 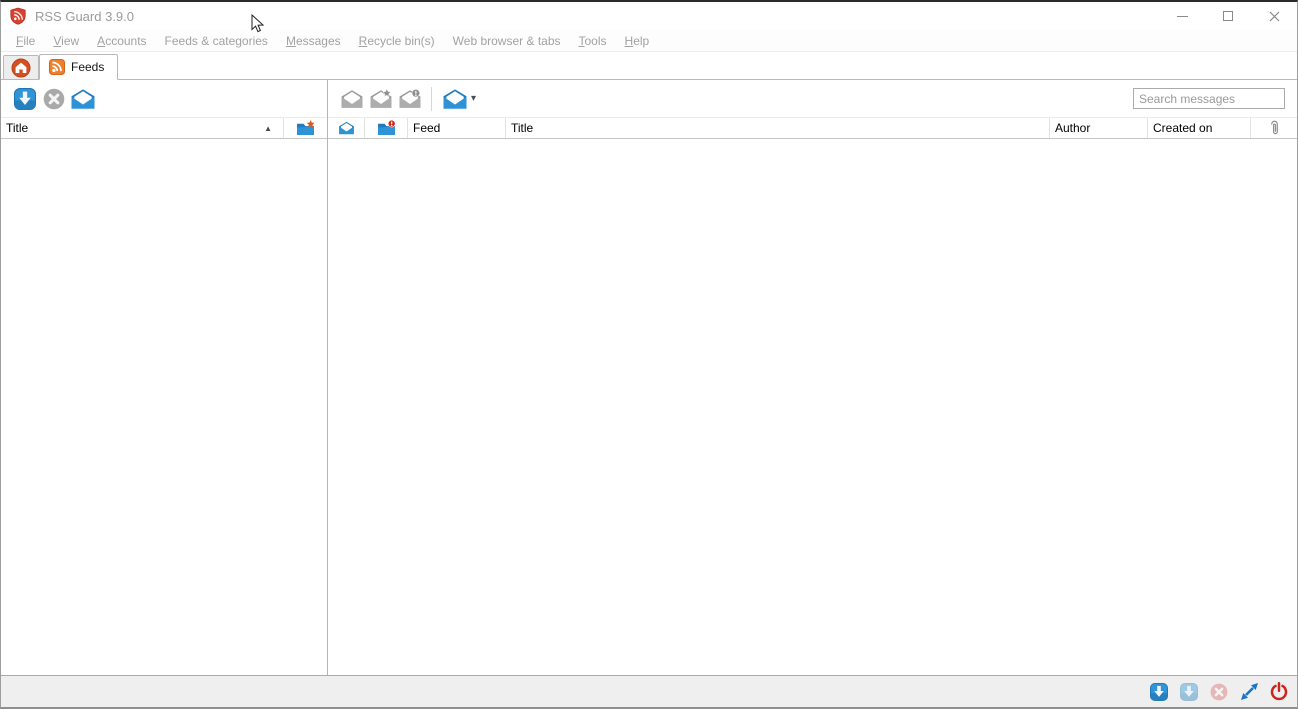 I want to click on statusbar-update-feeds-button, so click(x=1159, y=692).